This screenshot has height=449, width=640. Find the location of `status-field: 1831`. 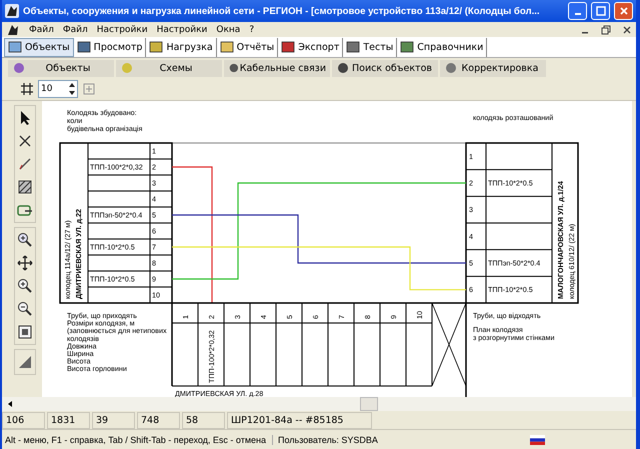

status-field: 1831 is located at coordinates (68, 420).